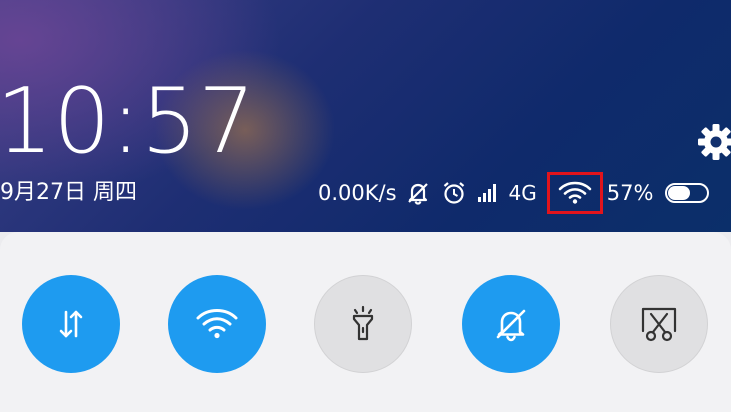 Image resolution: width=731 pixels, height=412 pixels. I want to click on bell-off-icon, so click(511, 325).